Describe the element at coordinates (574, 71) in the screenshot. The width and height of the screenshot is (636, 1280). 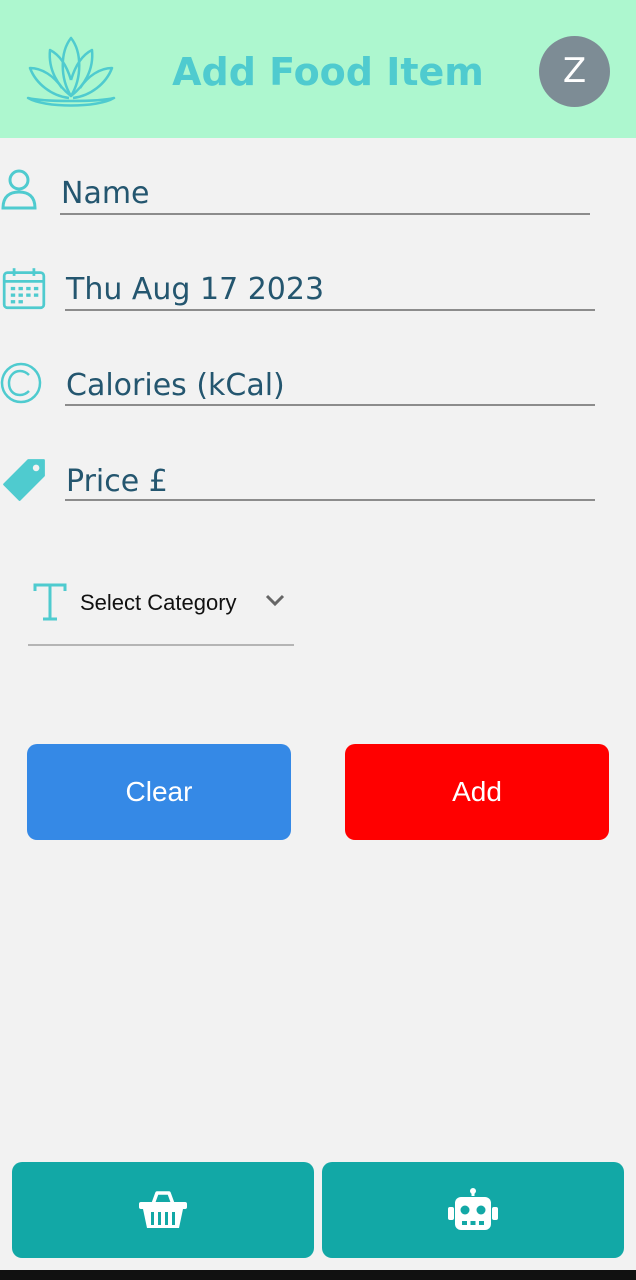
I see `avatar: Z` at that location.